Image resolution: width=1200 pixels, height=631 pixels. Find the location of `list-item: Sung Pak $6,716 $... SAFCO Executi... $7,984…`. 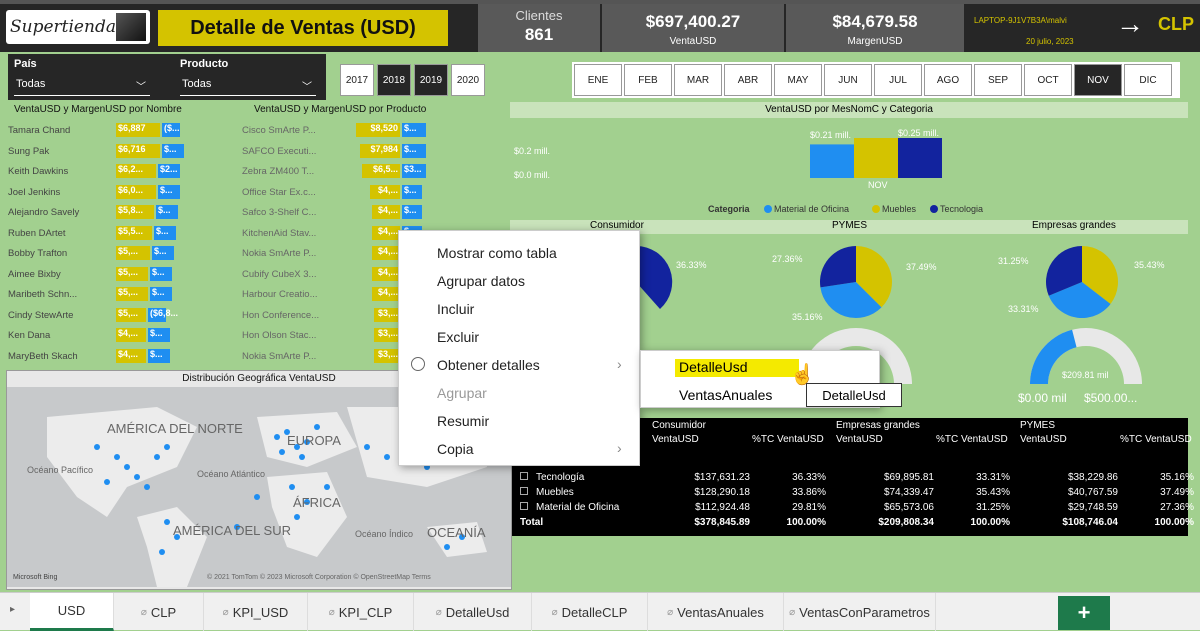

list-item: Sung Pak $6,716 $... SAFCO Executi... $7,984… is located at coordinates (248, 151).